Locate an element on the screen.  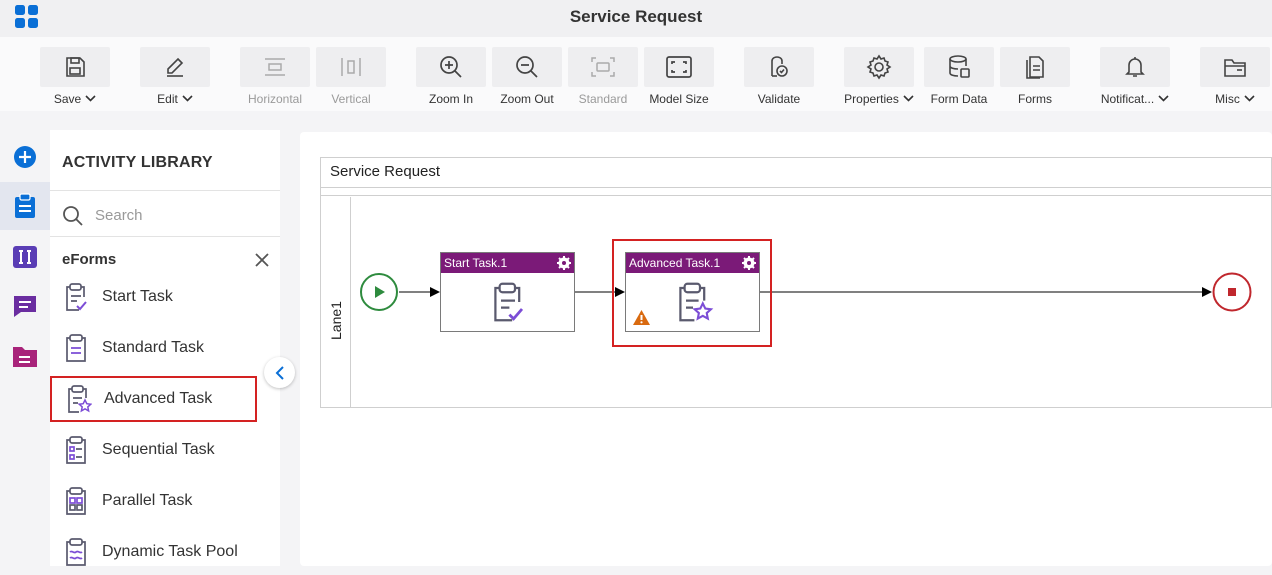
library-item-label: Start Task is located at coordinates (137, 296).